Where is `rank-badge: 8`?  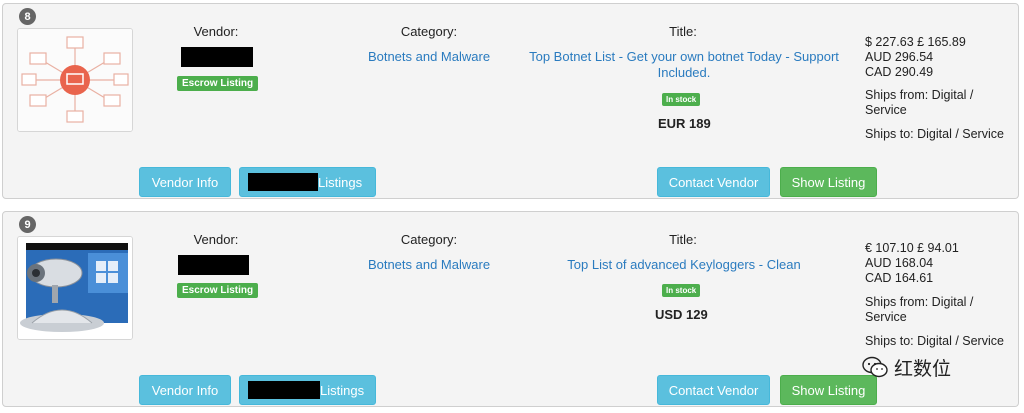
rank-badge: 8 is located at coordinates (27, 16).